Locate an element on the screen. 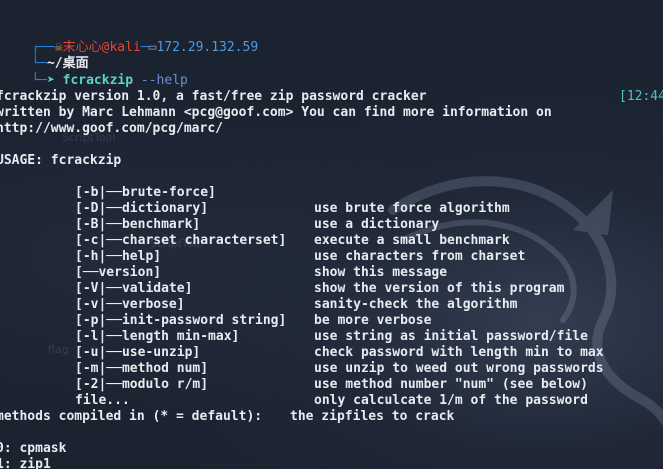 This screenshot has height=469, width=663. command-line: └─➤ fcrackzip --help [12:44 is located at coordinates (331, 80).